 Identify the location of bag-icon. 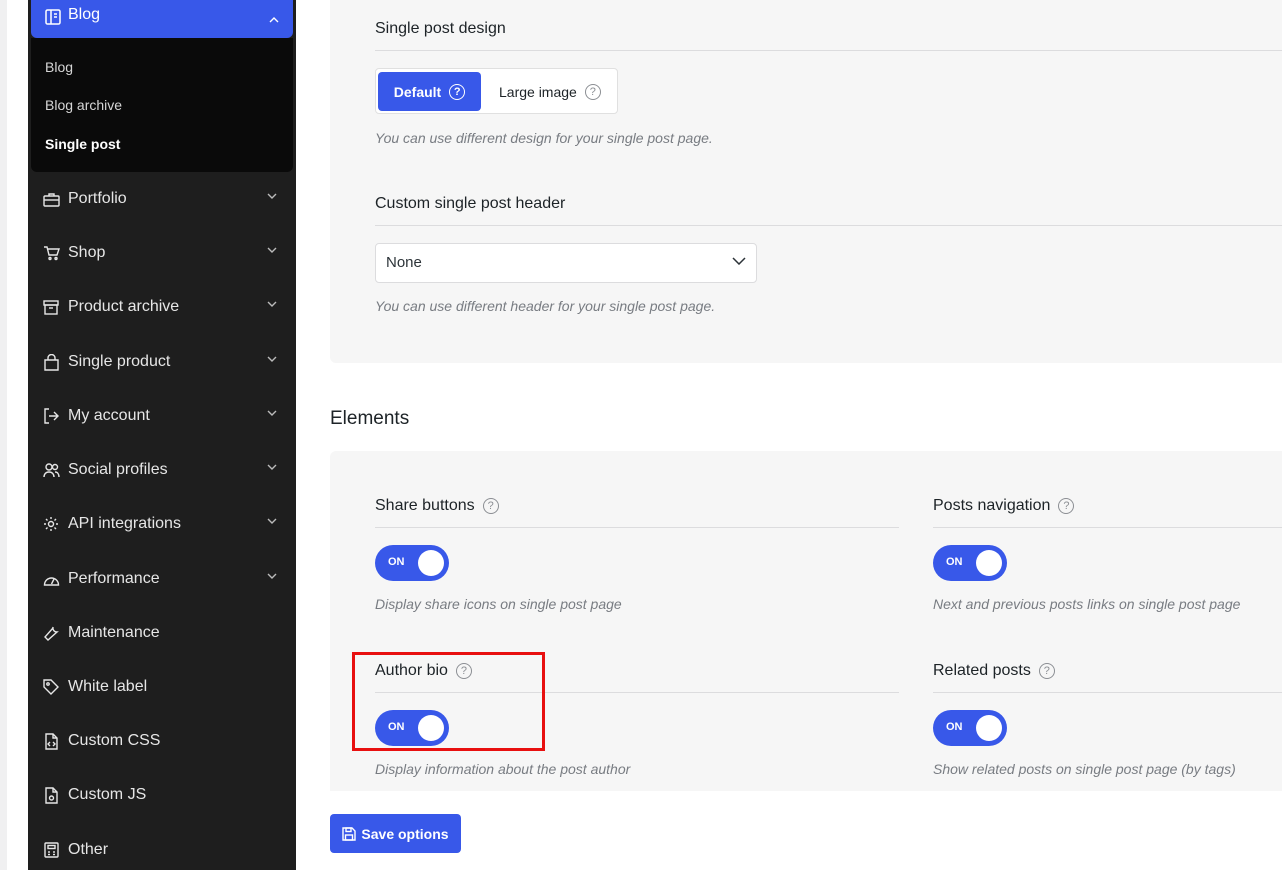
(51, 362).